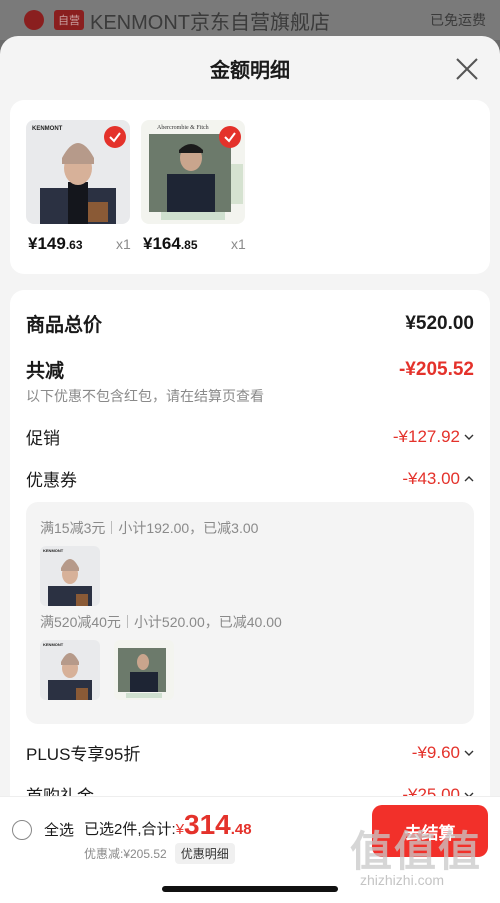  Describe the element at coordinates (469, 478) in the screenshot. I see `chevron-up-icon` at that location.